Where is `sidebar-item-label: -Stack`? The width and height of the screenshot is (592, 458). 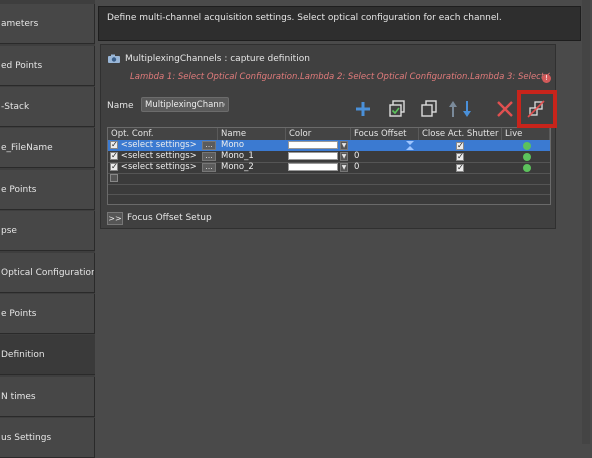
sidebar-item-label: -Stack is located at coordinates (15, 106).